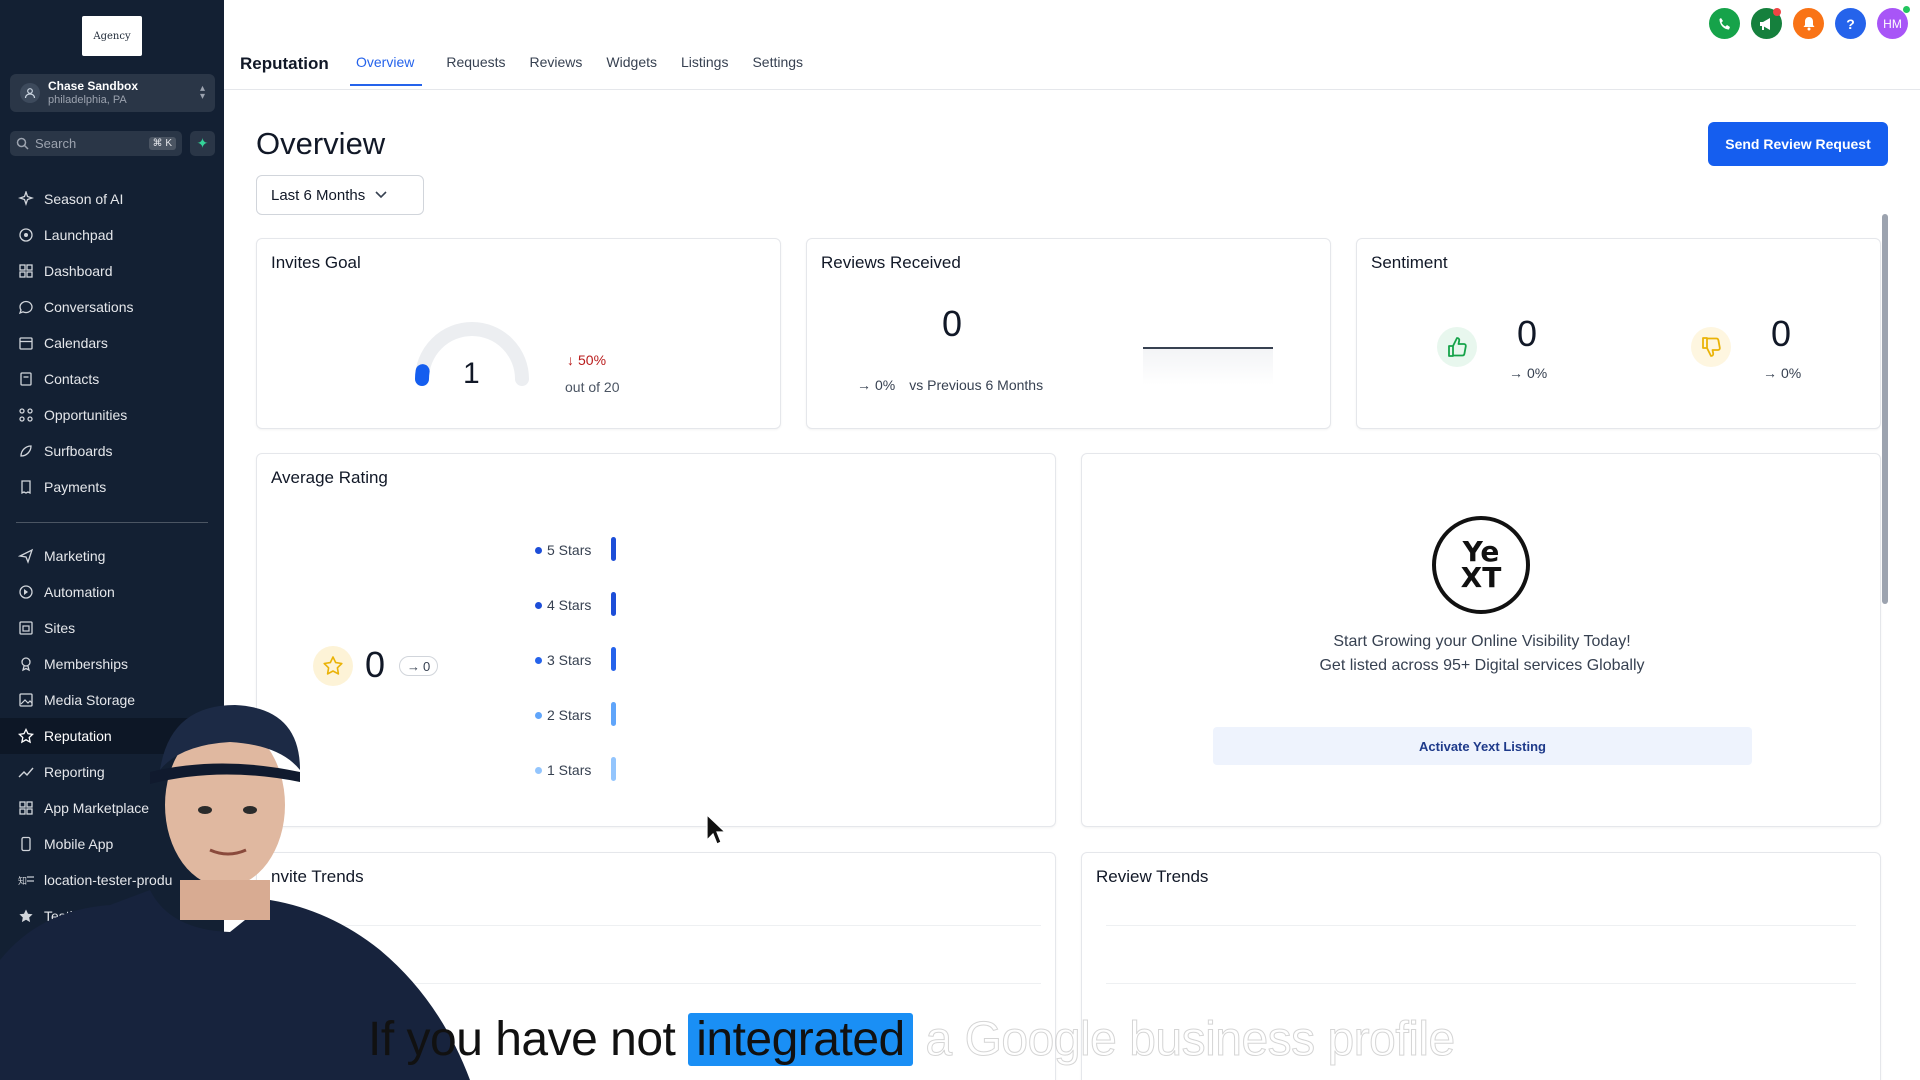 This screenshot has height=1080, width=1920. Describe the element at coordinates (162, 143) in the screenshot. I see `search-shortcut: ⌘ K` at that location.